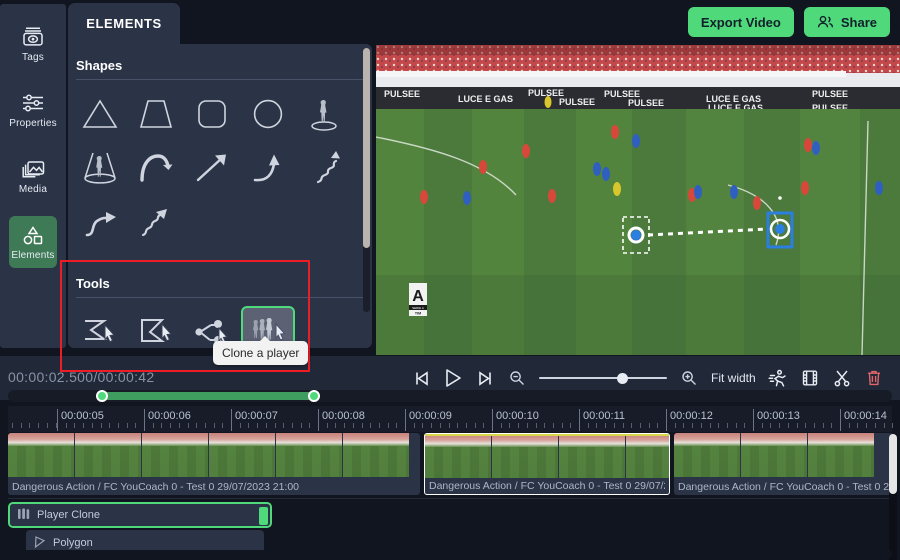 The image size is (900, 560). I want to click on shape-zigzag-arrow, so click(156, 222).